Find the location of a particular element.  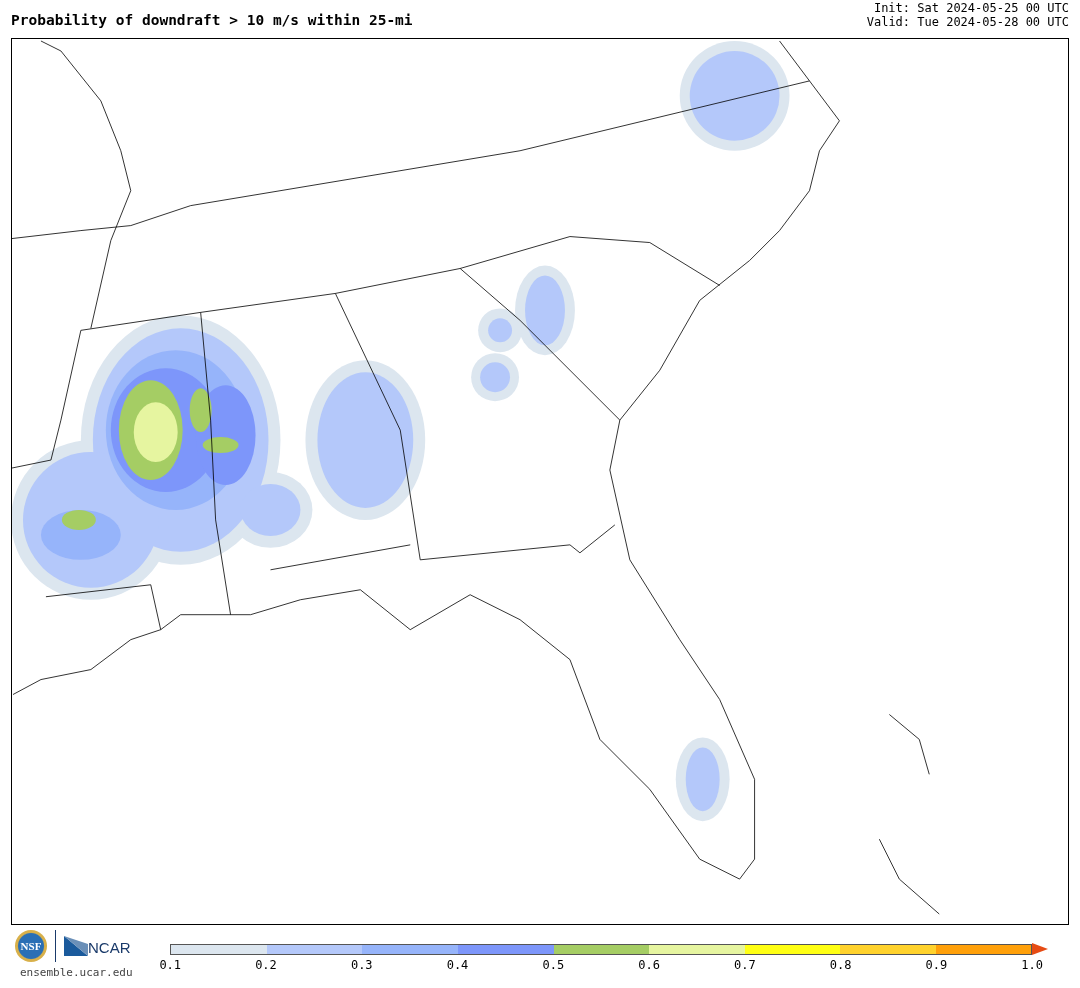

tick-label: 1.0 is located at coordinates (1032, 965).